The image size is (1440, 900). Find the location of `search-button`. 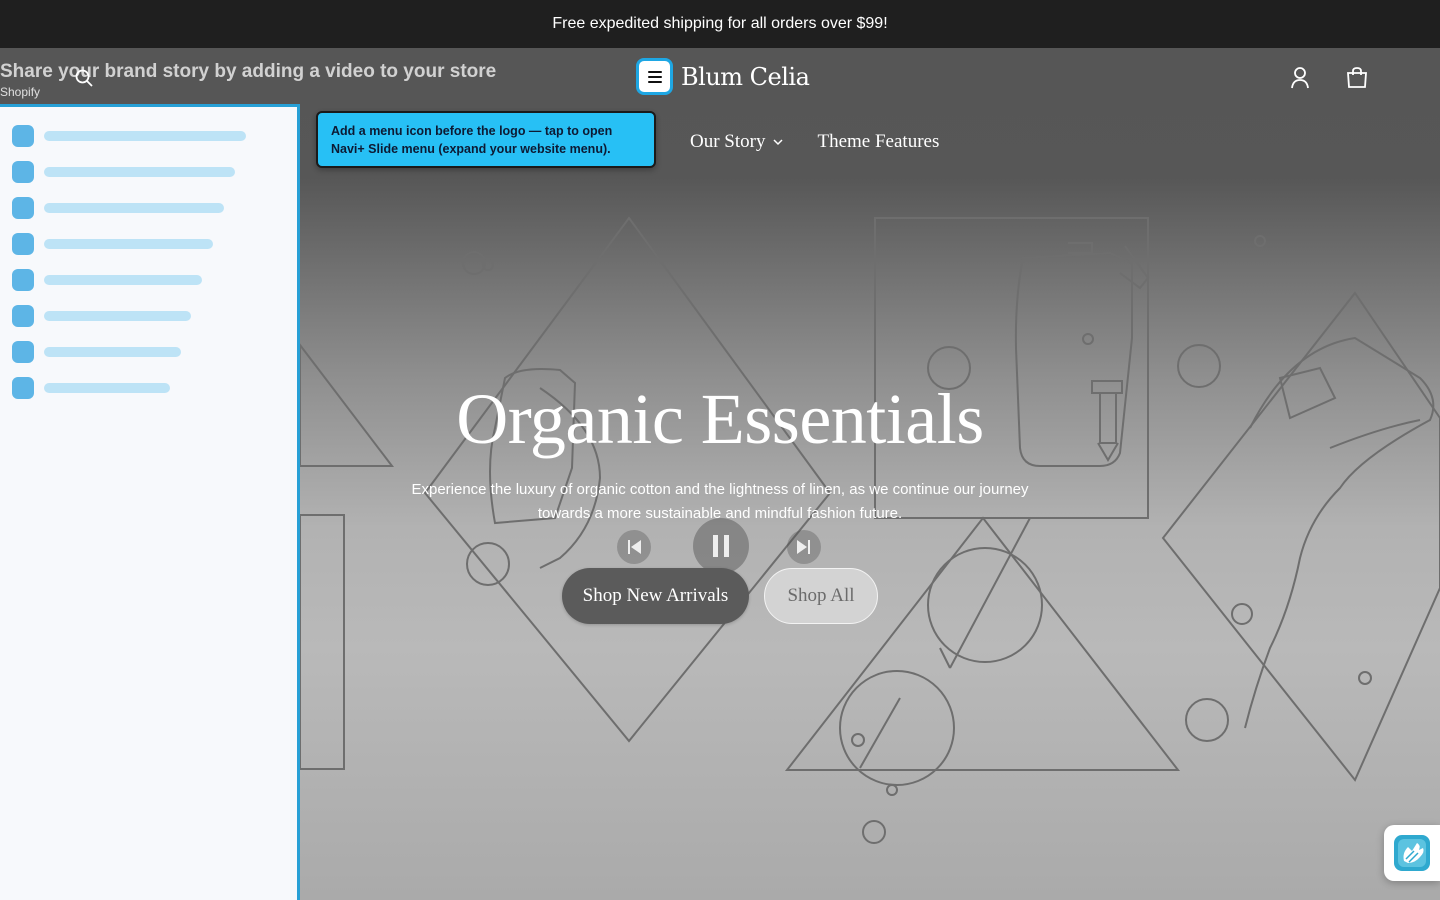

search-button is located at coordinates (84, 78).